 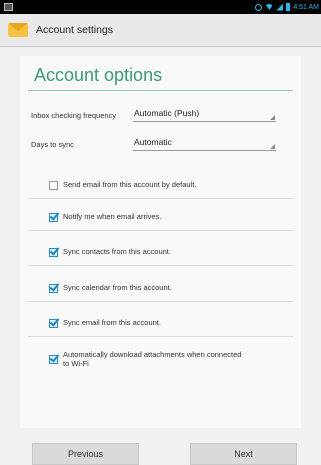 What do you see at coordinates (204, 144) in the screenshot?
I see `days-to-sync-spinner: Automatic` at bounding box center [204, 144].